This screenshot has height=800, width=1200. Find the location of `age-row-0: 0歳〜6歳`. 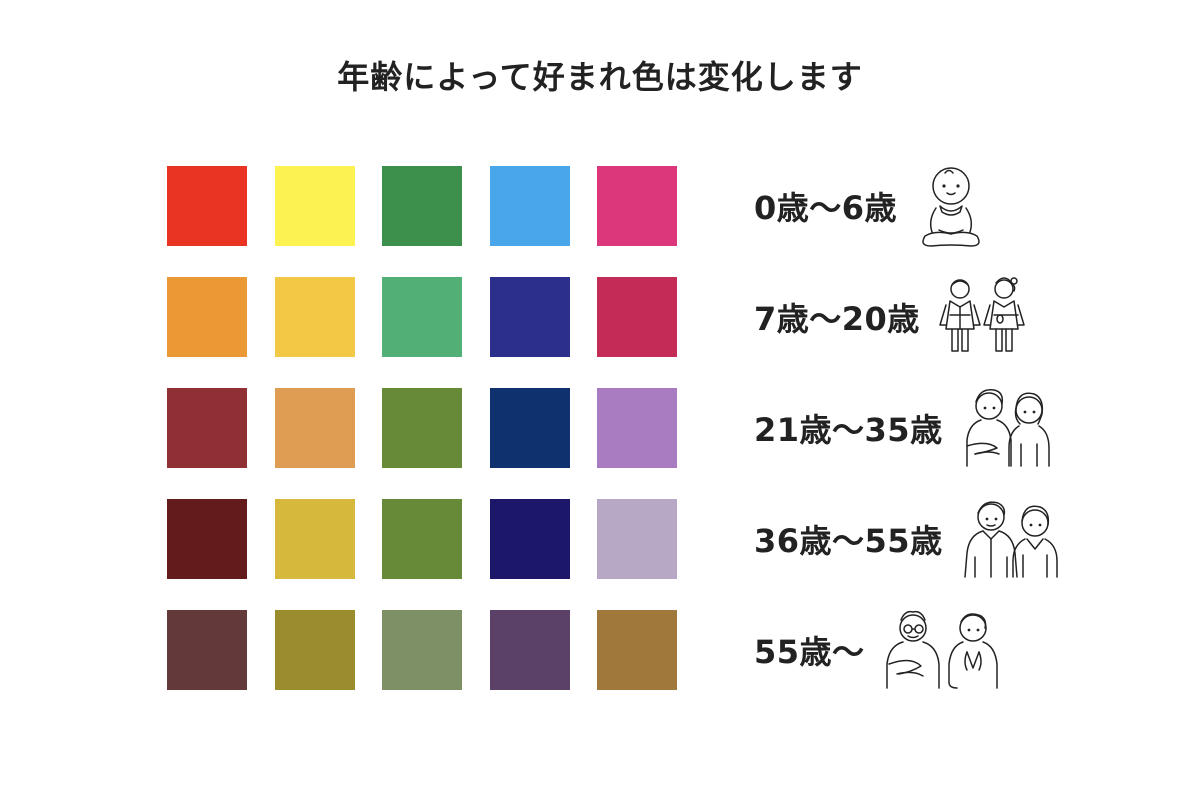

age-row-0: 0歳〜6歳 is located at coordinates (870, 206).